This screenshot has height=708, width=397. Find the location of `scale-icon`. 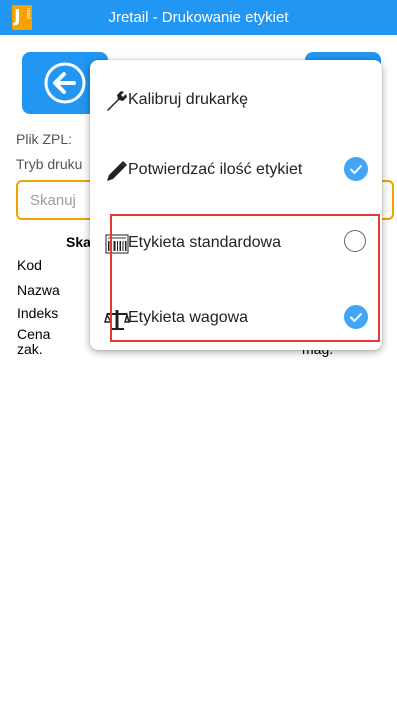

scale-icon is located at coordinates (117, 320).